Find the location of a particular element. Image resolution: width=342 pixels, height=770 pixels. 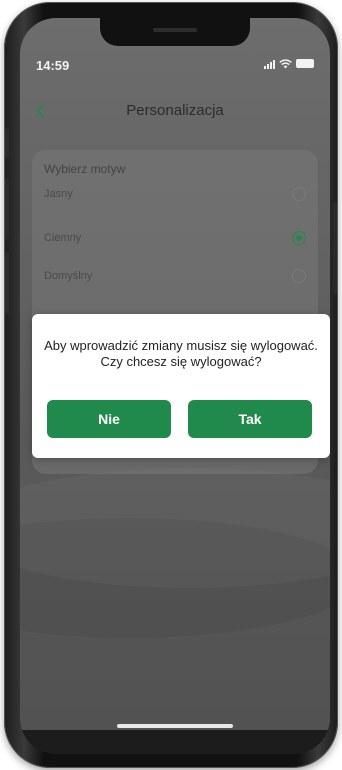

home-indicator is located at coordinates (175, 726).